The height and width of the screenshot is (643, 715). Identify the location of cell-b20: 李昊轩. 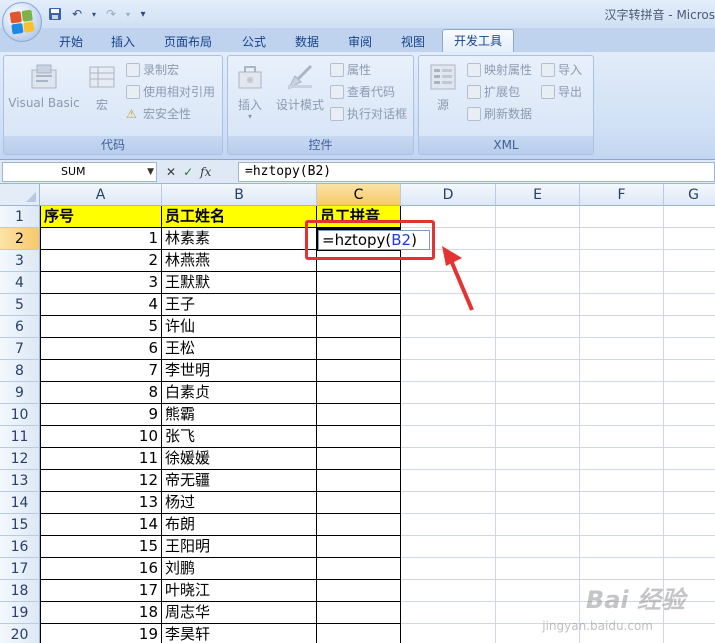
(239, 633).